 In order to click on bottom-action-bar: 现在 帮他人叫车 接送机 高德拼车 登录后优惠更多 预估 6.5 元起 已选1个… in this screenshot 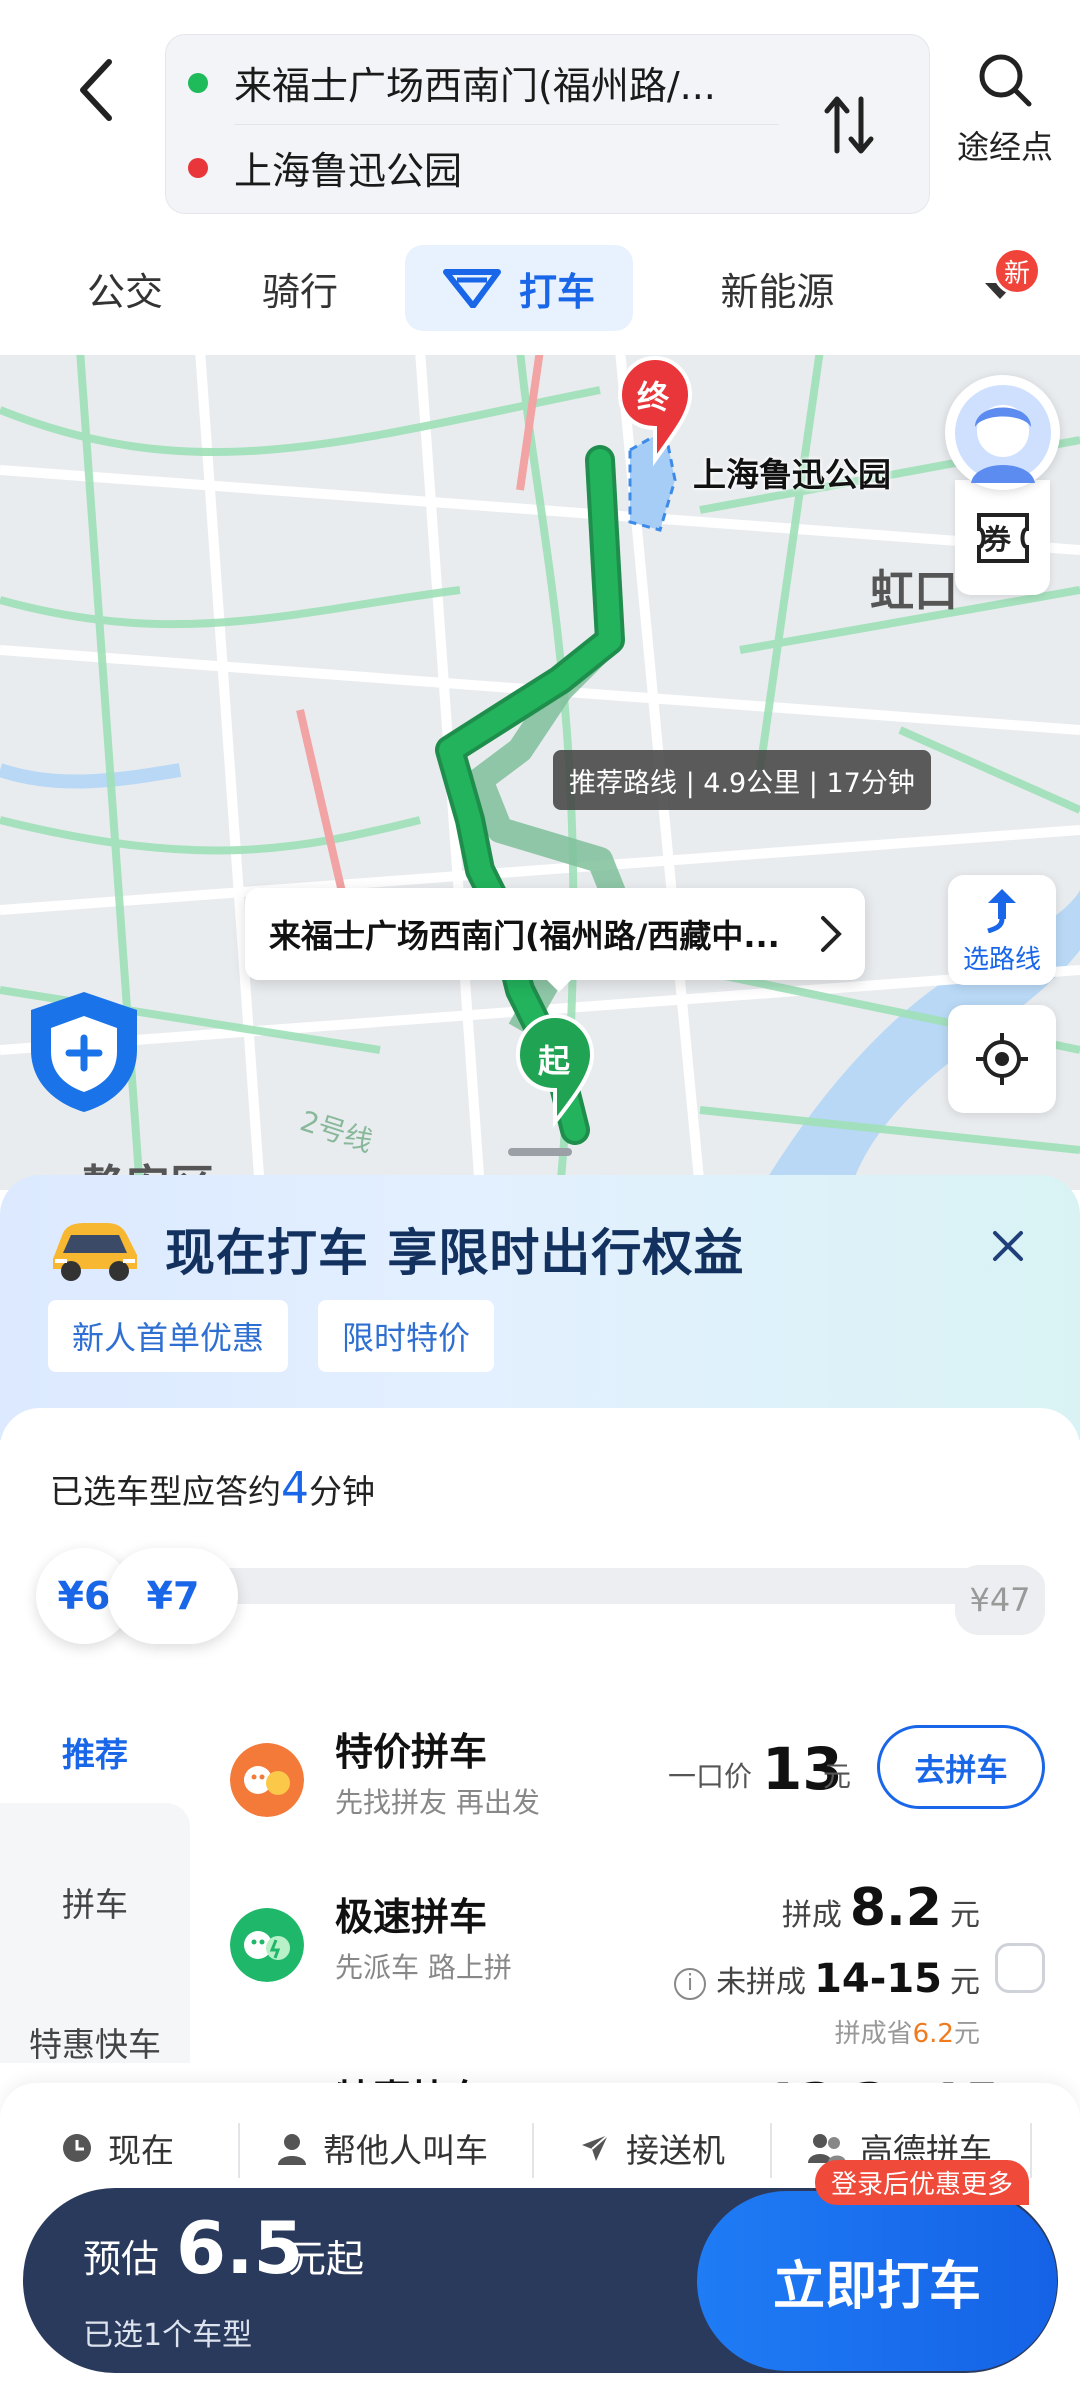, I will do `click(540, 2243)`.